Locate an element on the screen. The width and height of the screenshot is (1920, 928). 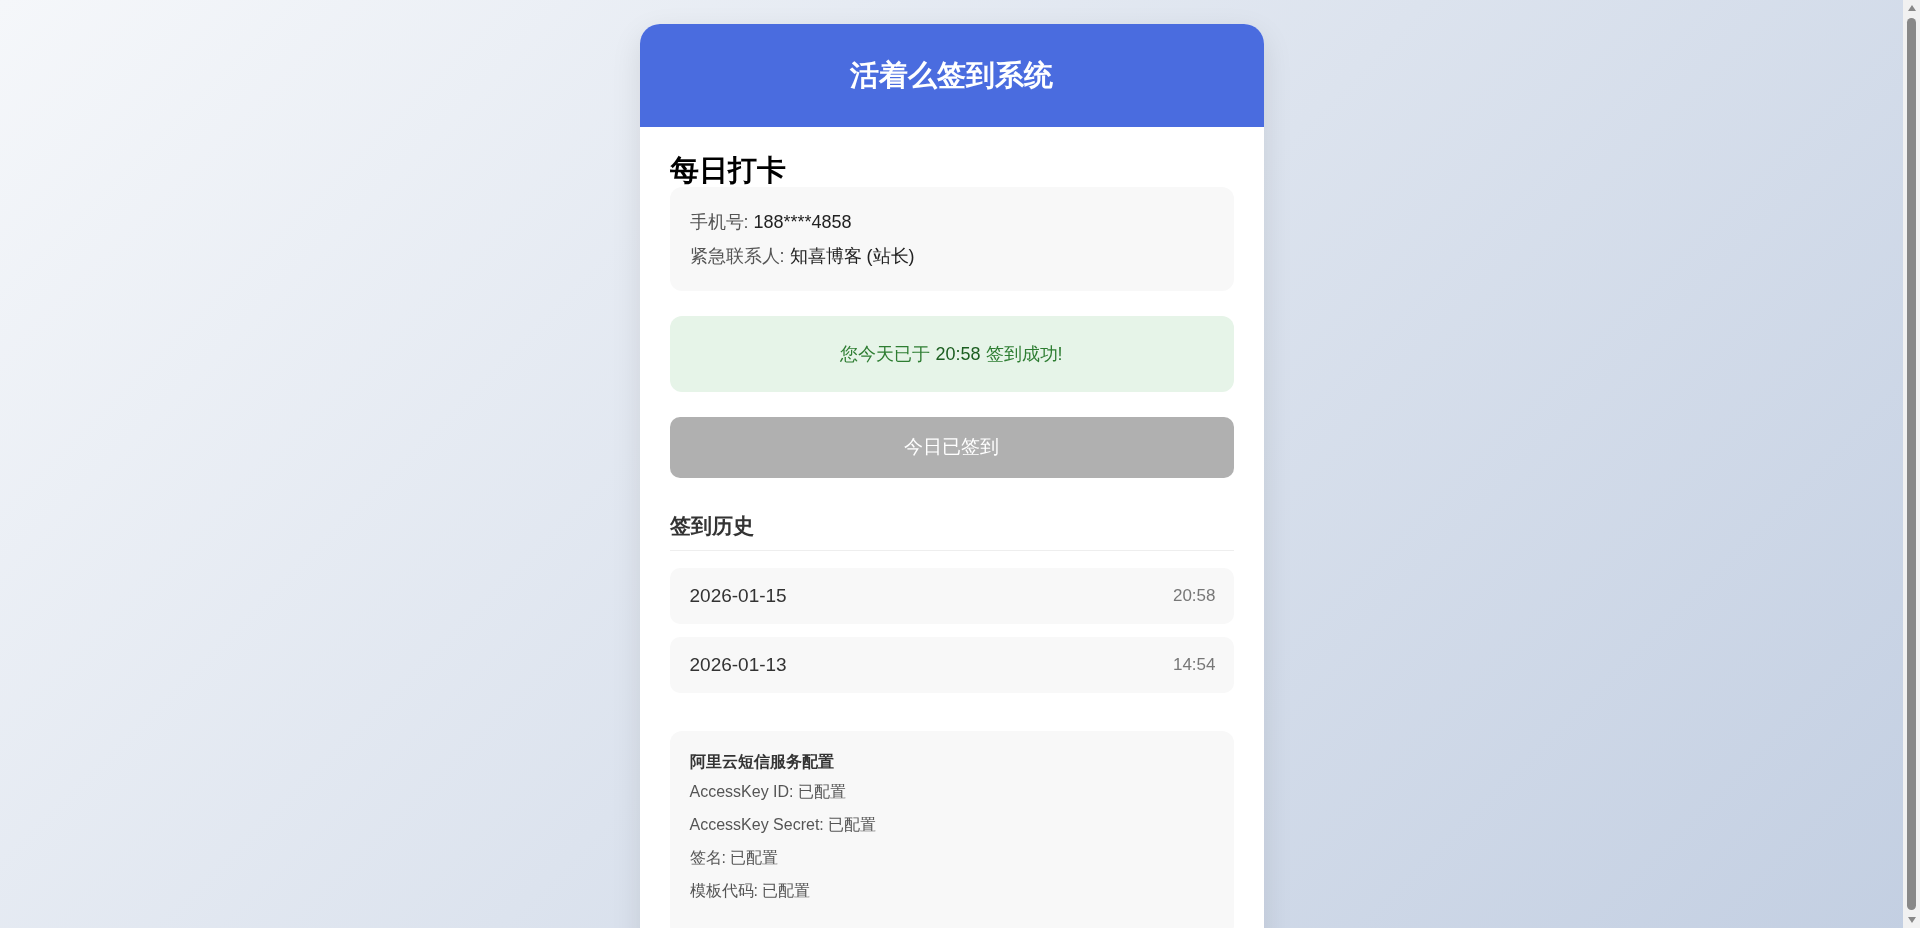
config-title: 阿里云短信服务配置 is located at coordinates (762, 761).